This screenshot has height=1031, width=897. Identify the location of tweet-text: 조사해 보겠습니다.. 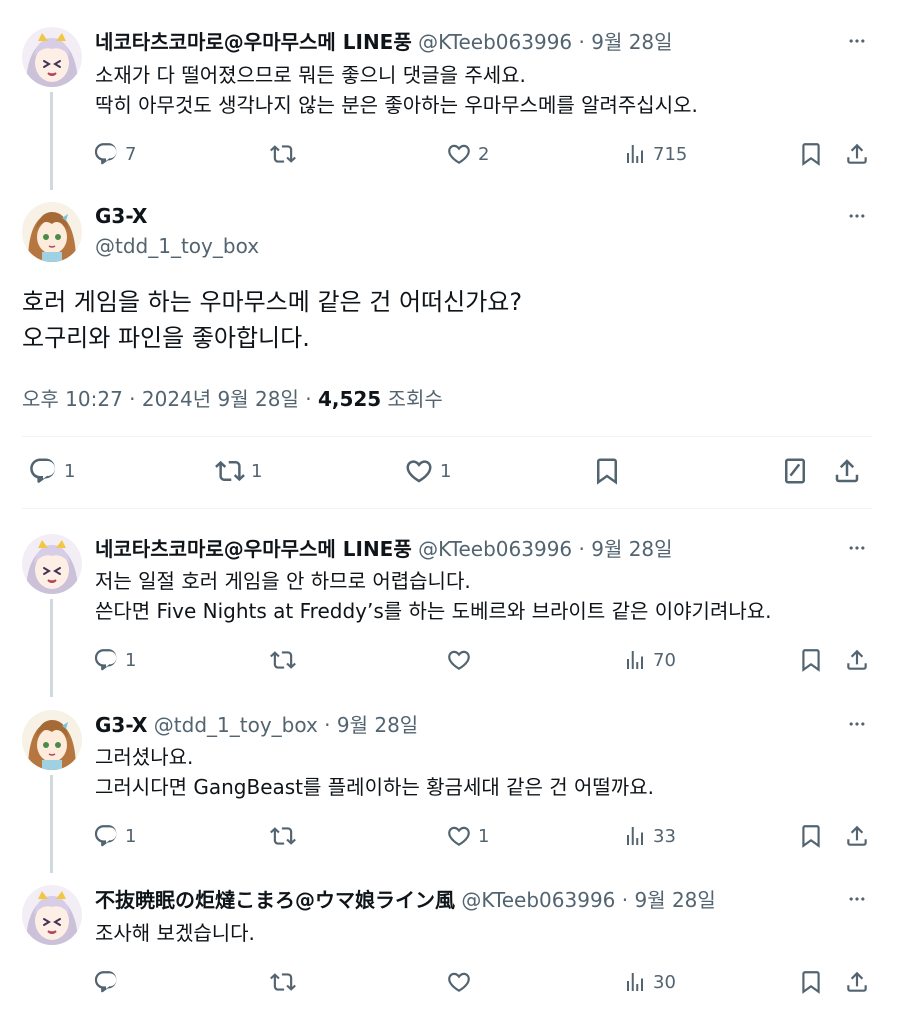
(175, 933).